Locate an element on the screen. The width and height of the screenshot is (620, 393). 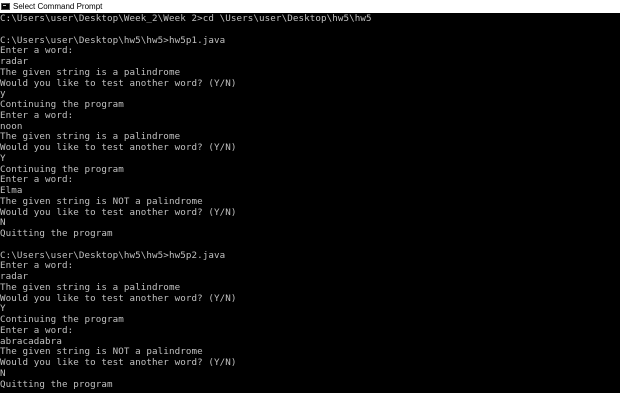
window-title: Select Command Prompt is located at coordinates (58, 6).